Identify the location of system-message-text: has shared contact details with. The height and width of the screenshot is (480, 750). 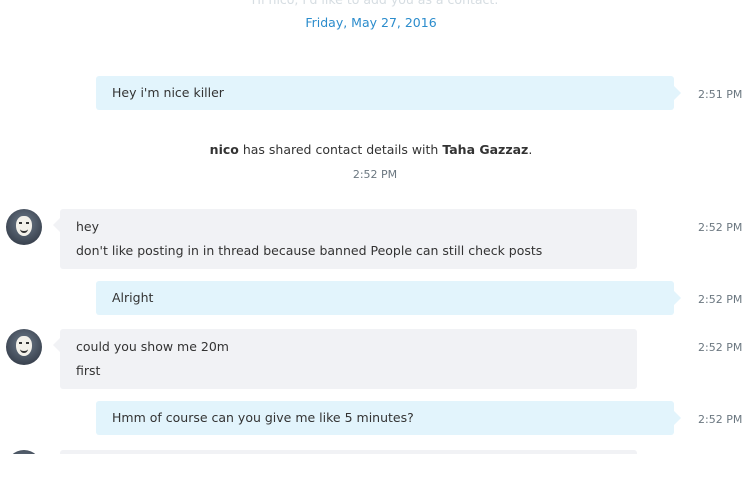
(340, 149).